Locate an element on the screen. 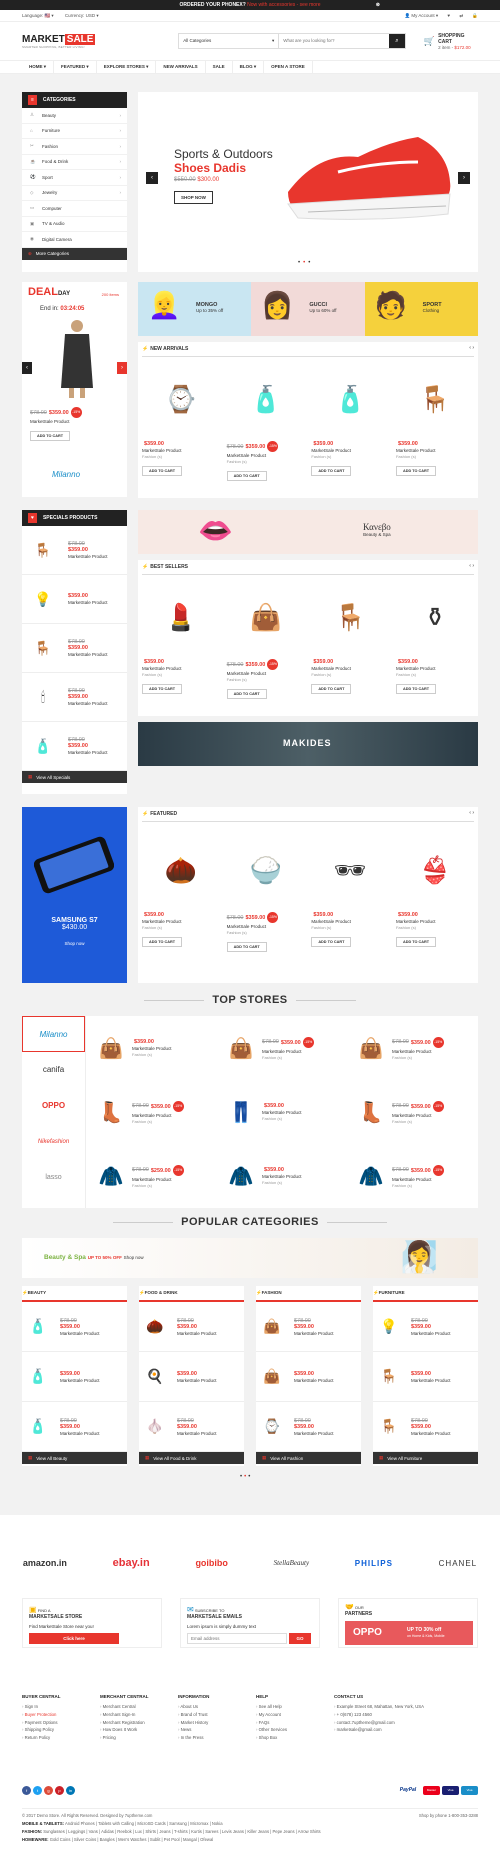 This screenshot has width=500, height=1874. facebook-icon: f is located at coordinates (26, 1790).